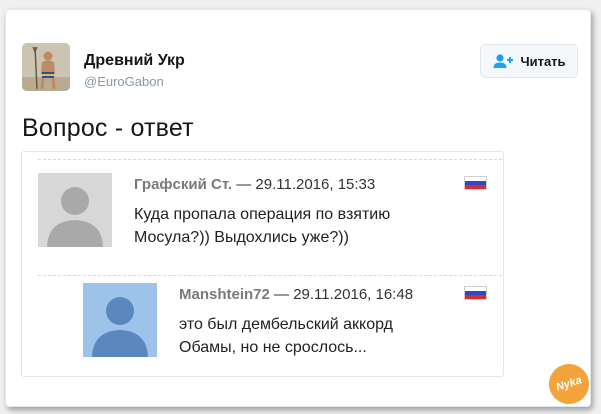 This screenshot has height=414, width=601. I want to click on add-user-icon, so click(503, 61).